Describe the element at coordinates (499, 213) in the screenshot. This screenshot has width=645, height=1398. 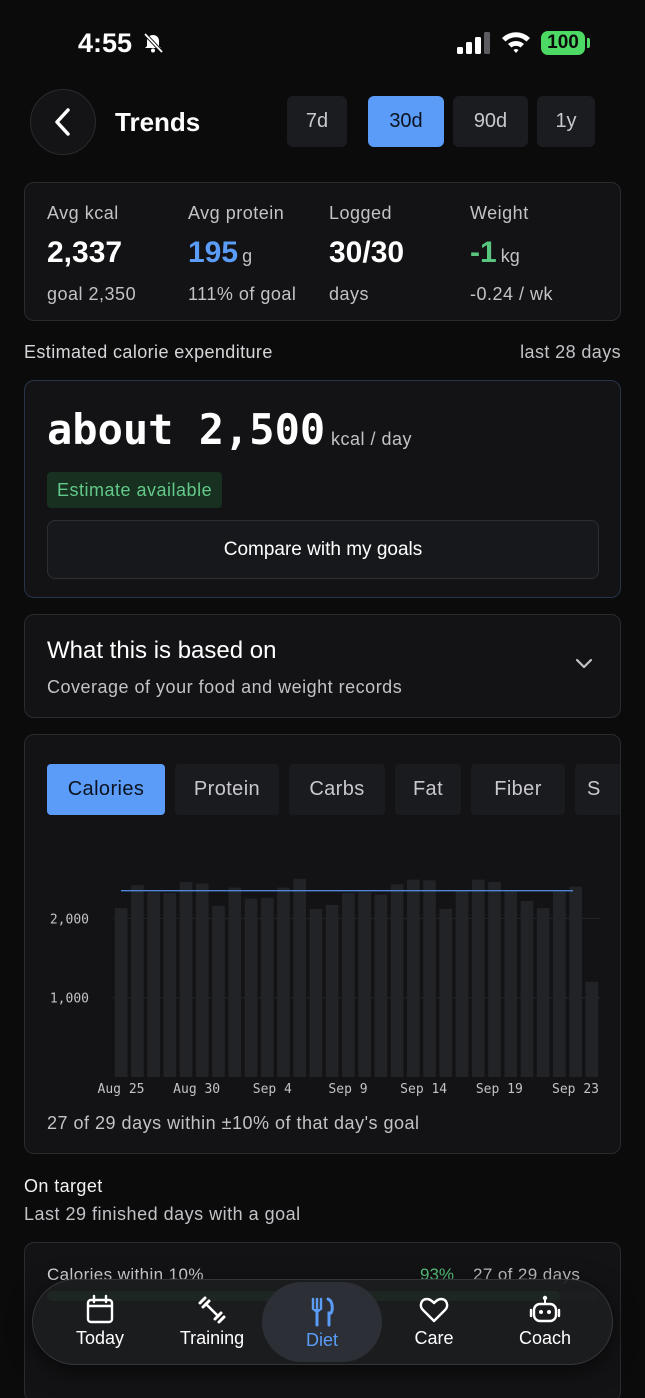
I see `stat-label: Weight` at that location.